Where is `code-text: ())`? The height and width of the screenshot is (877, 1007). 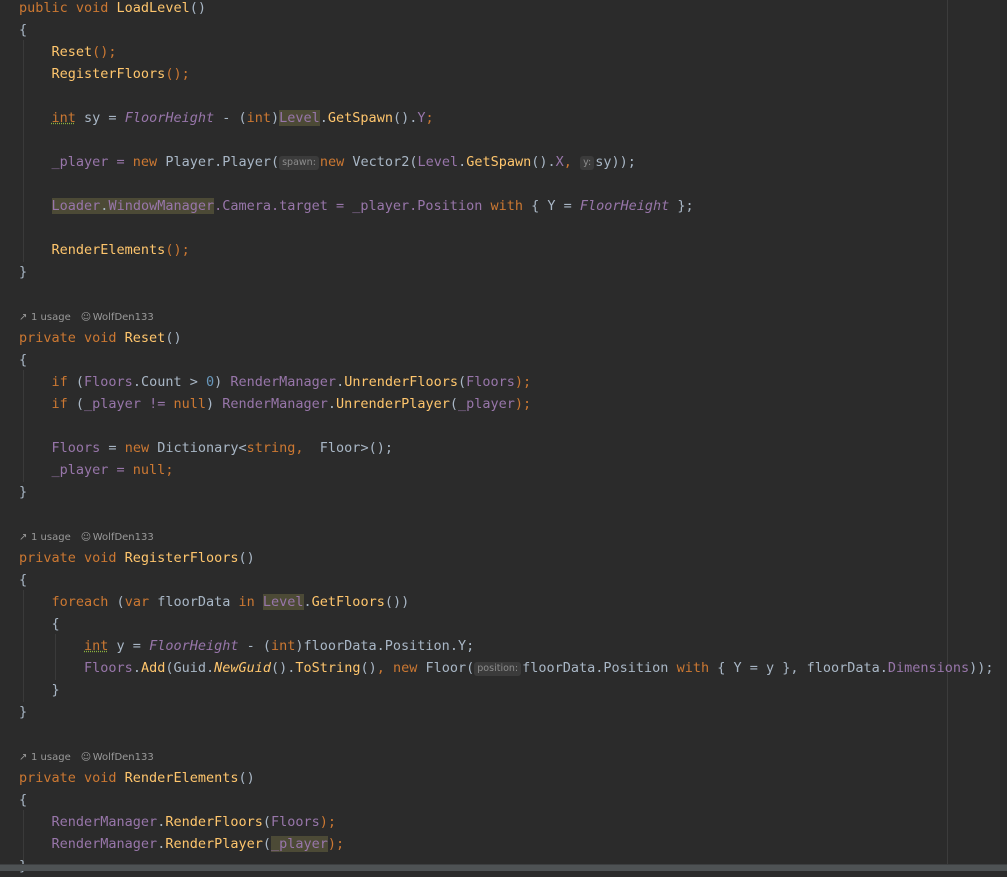 code-text: ()) is located at coordinates (397, 602).